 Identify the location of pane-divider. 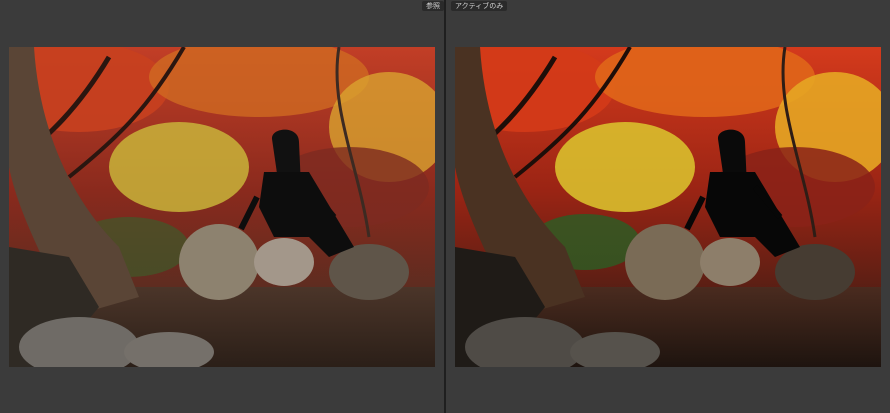
(445, 206).